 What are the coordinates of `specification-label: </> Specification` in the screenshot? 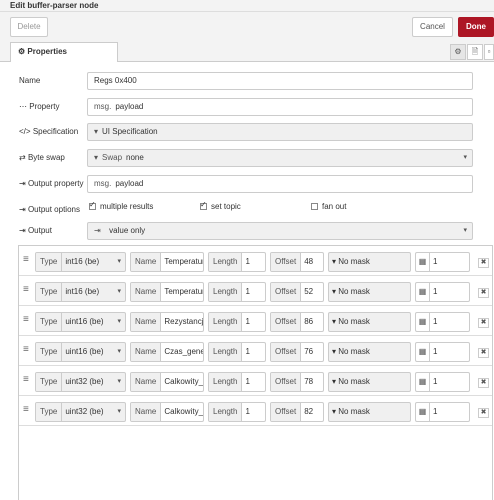 It's located at (53, 132).